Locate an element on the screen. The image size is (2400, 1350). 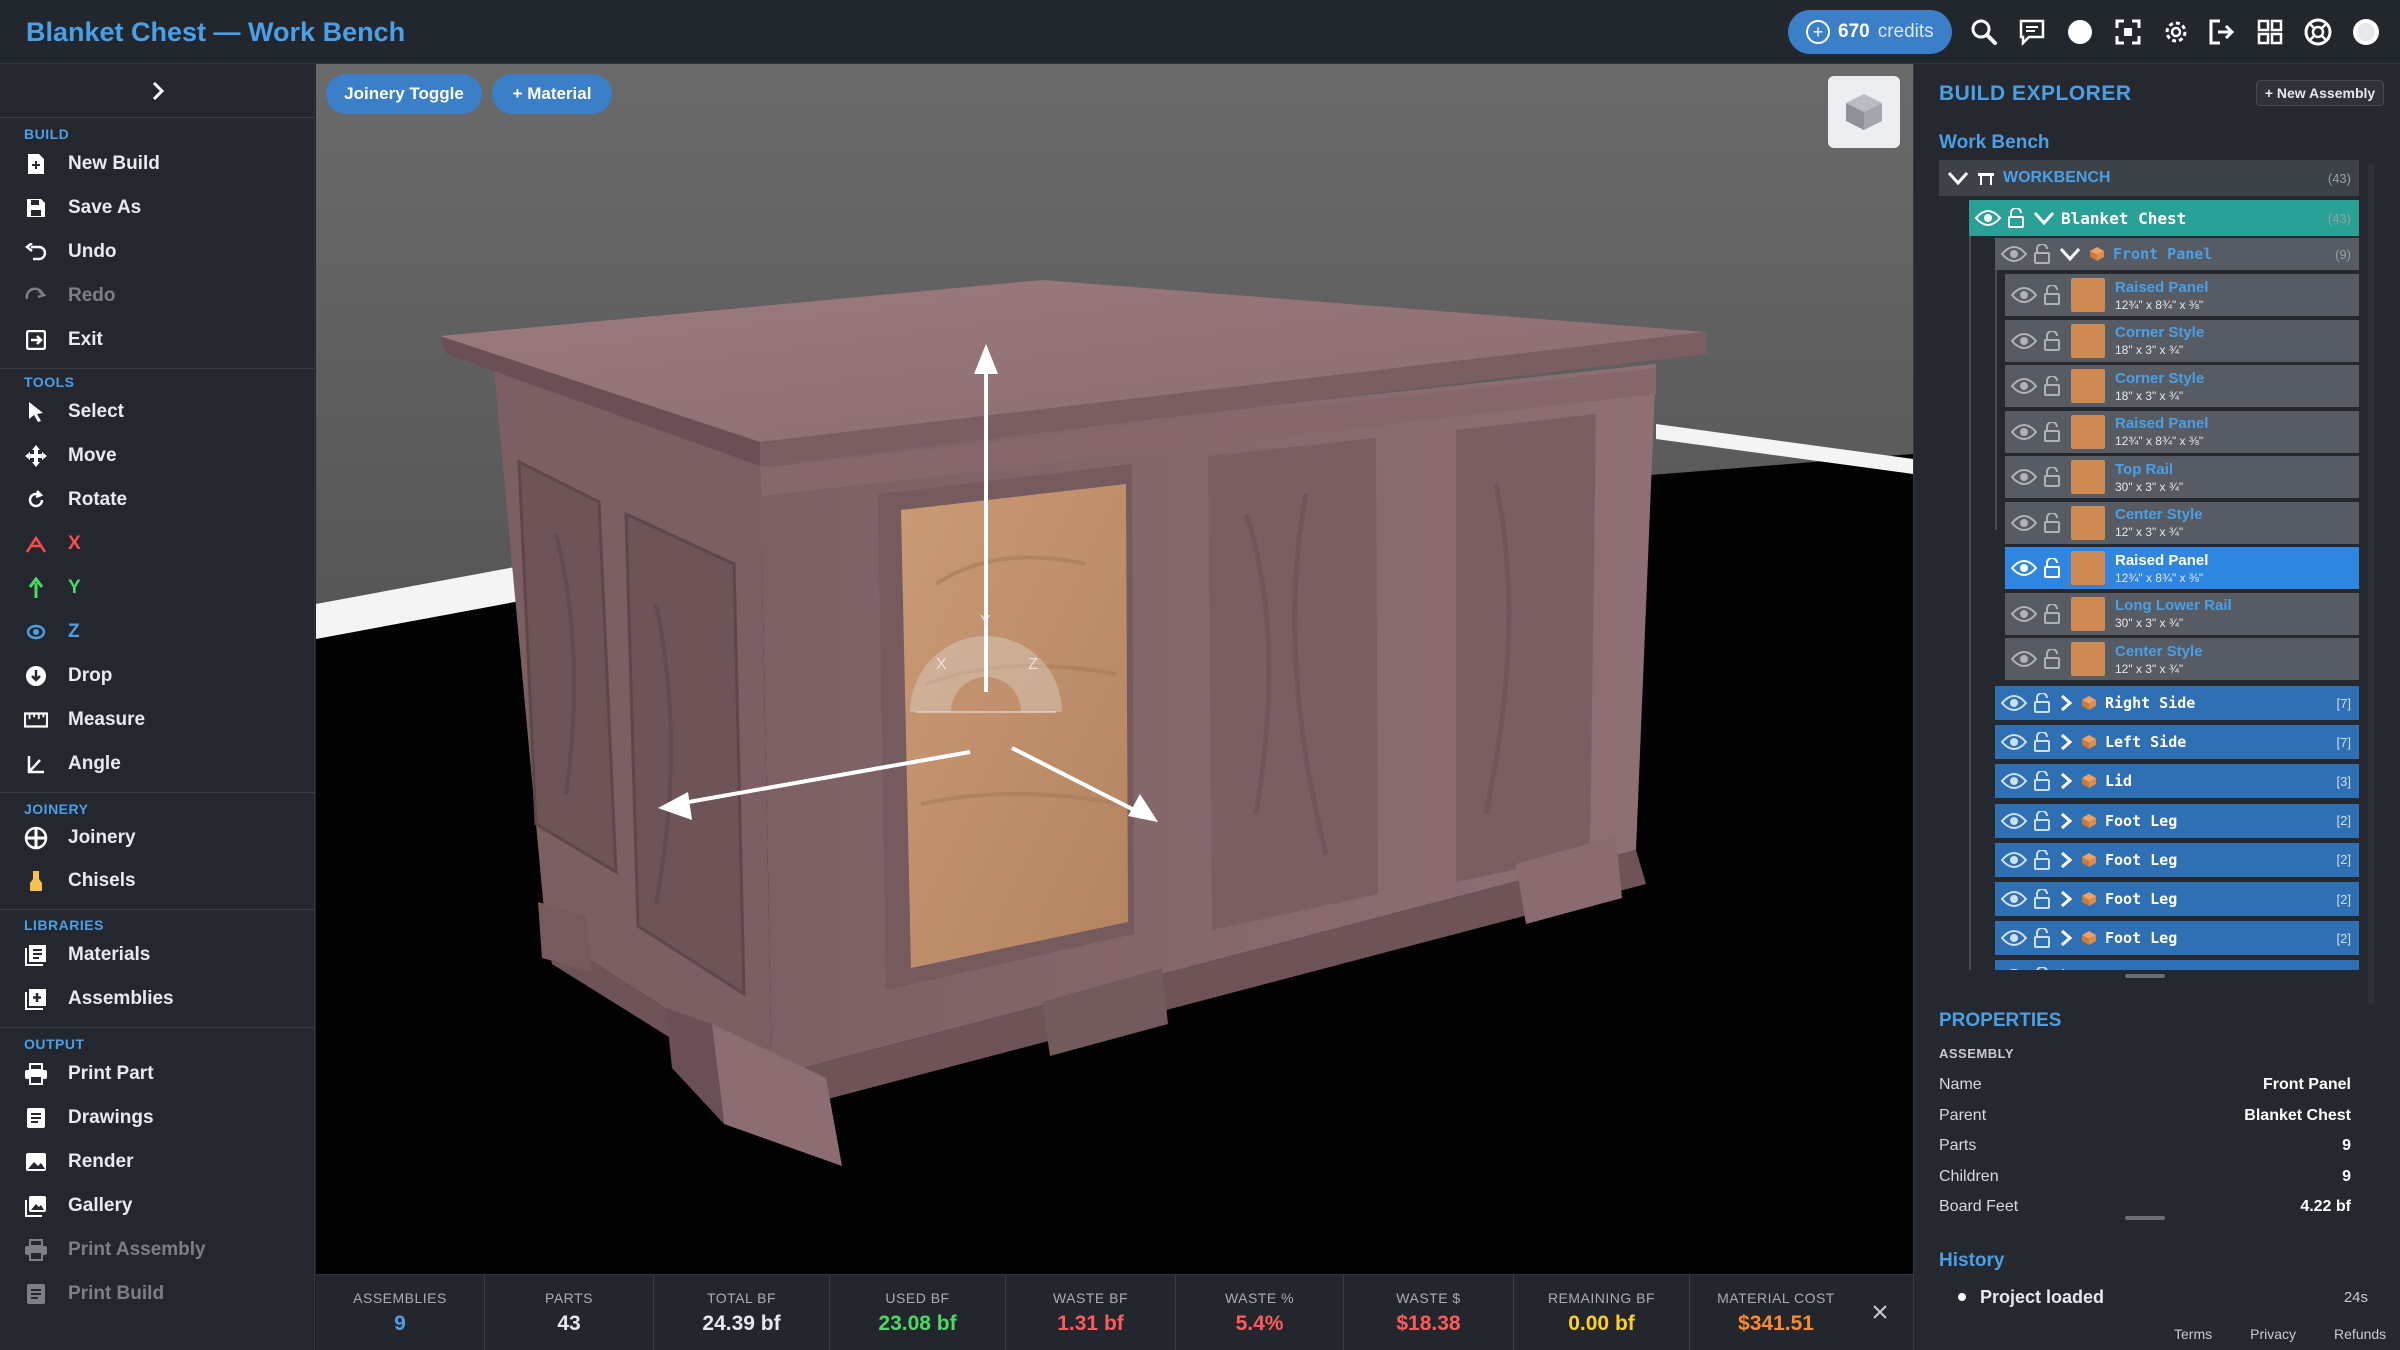
tree-part-row: Long Lower Rail 30" x 3" x ¾" is located at coordinates (2182, 613).